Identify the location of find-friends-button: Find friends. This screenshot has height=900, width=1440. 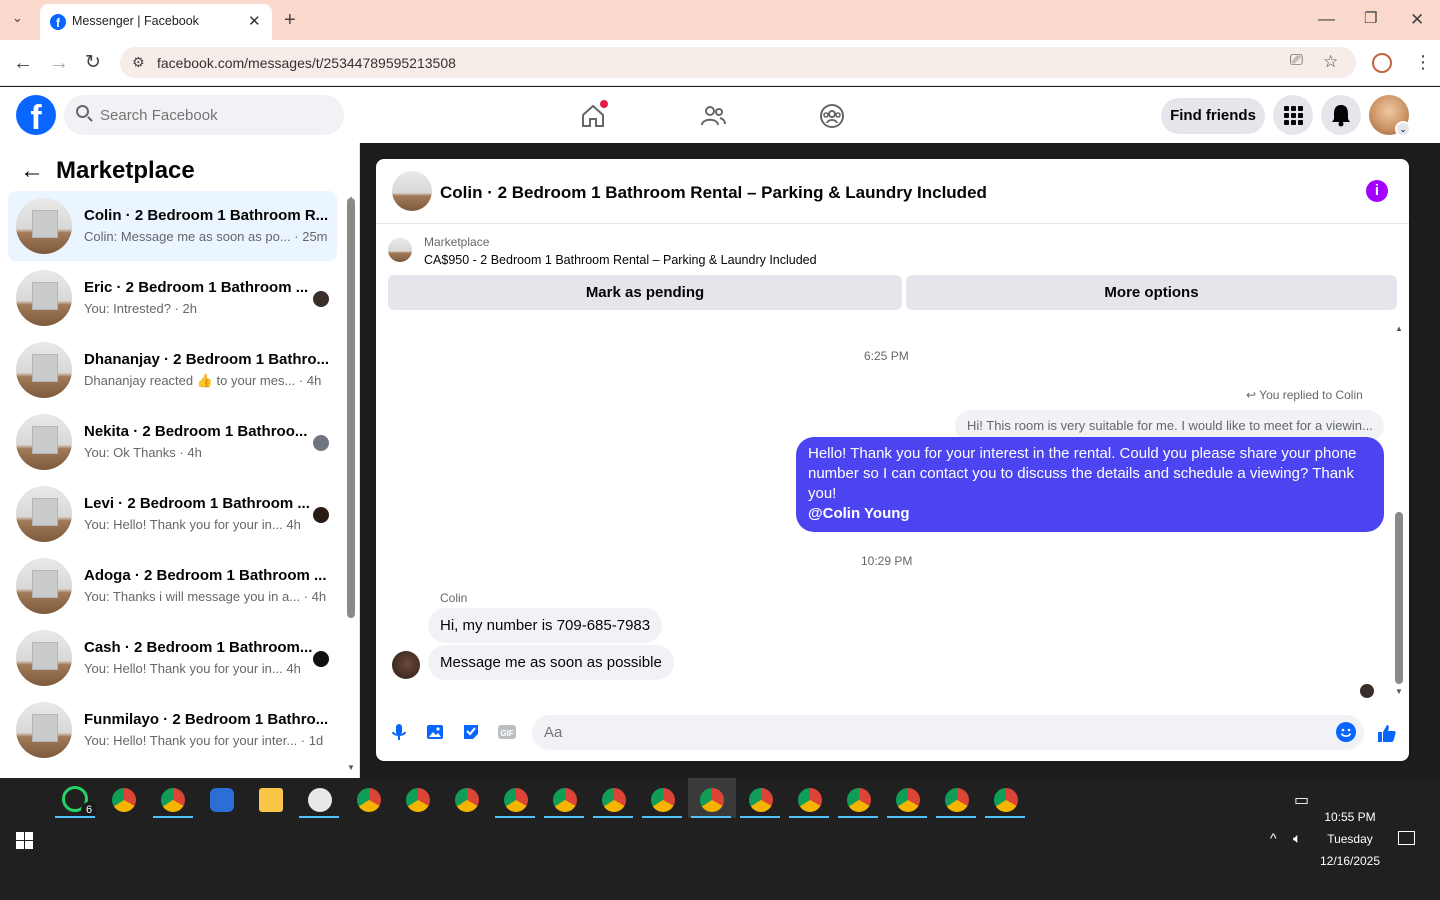
(1213, 116).